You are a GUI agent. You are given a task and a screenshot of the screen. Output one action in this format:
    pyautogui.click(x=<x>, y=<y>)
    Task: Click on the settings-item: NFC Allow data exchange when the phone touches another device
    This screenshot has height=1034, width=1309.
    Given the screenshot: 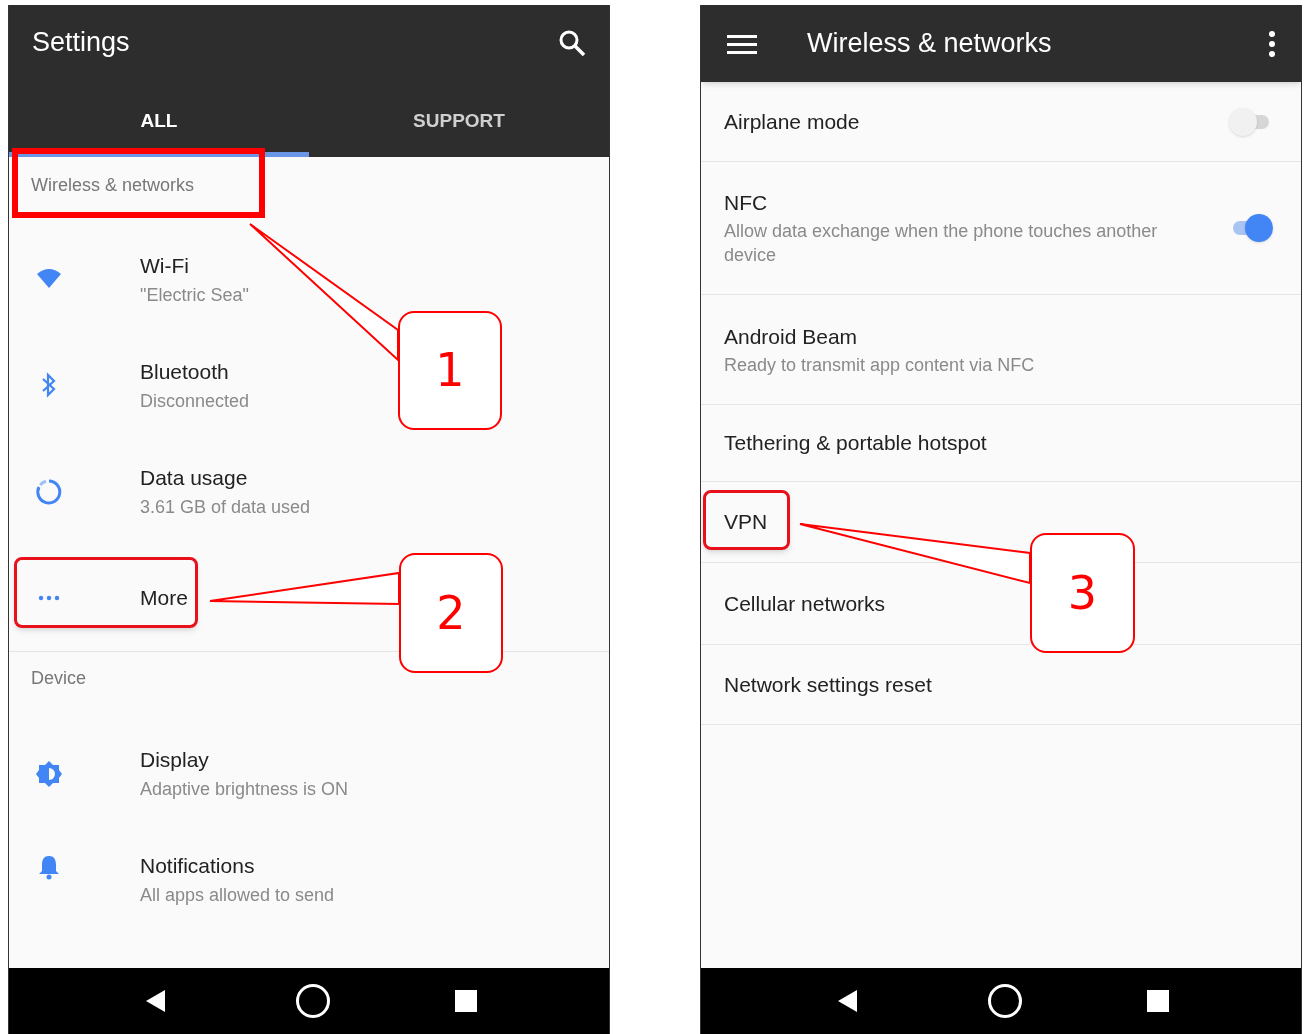 What is the action you would take?
    pyautogui.click(x=1001, y=228)
    